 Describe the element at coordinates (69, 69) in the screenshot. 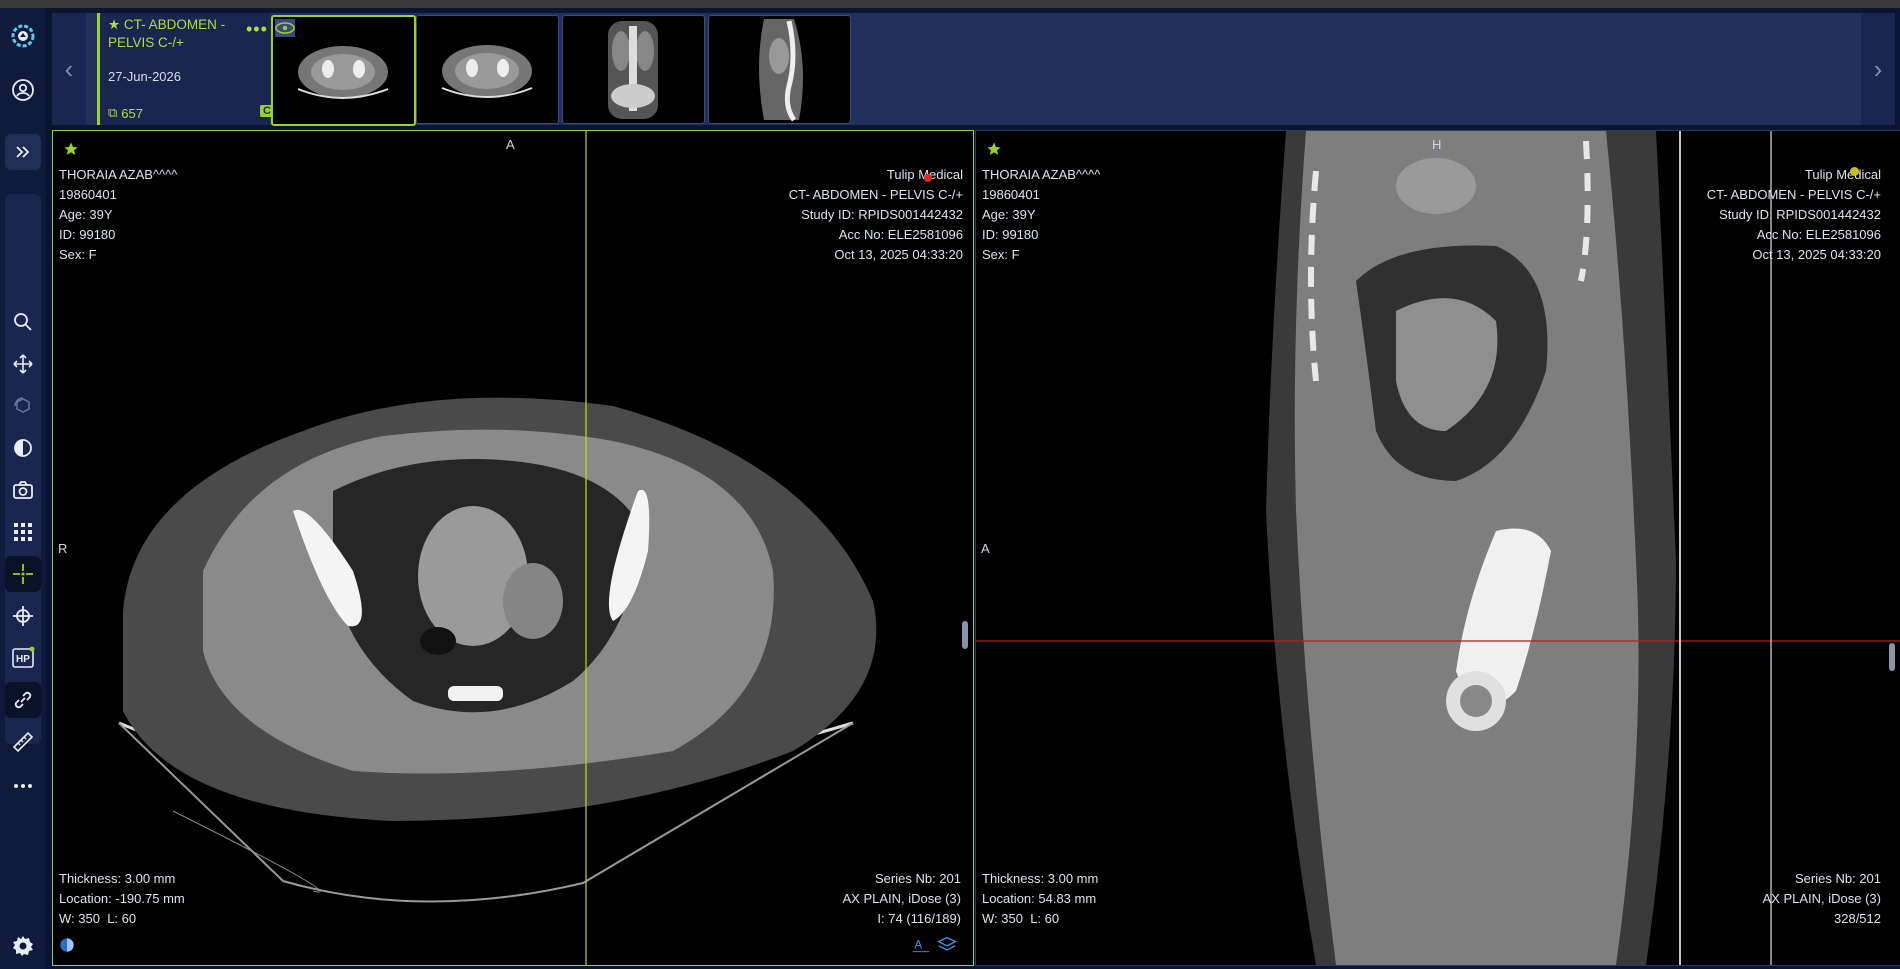

I see `strip-prev-button: ‹` at that location.